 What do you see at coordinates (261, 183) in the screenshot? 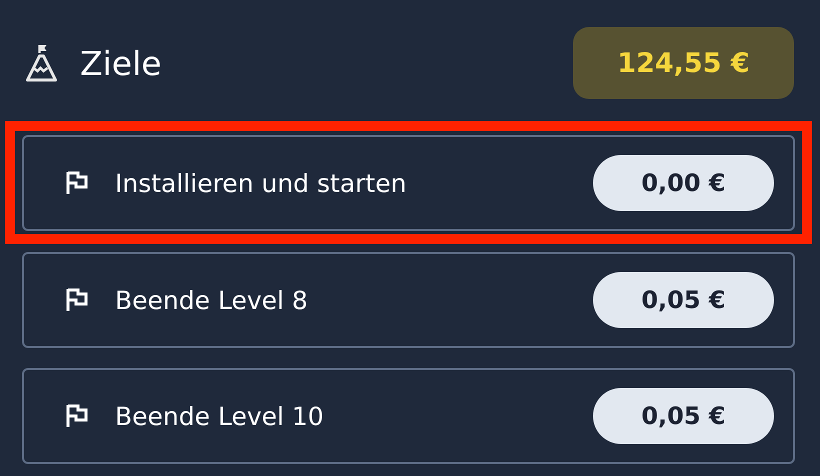
I see `goal-label: Installieren und starten` at bounding box center [261, 183].